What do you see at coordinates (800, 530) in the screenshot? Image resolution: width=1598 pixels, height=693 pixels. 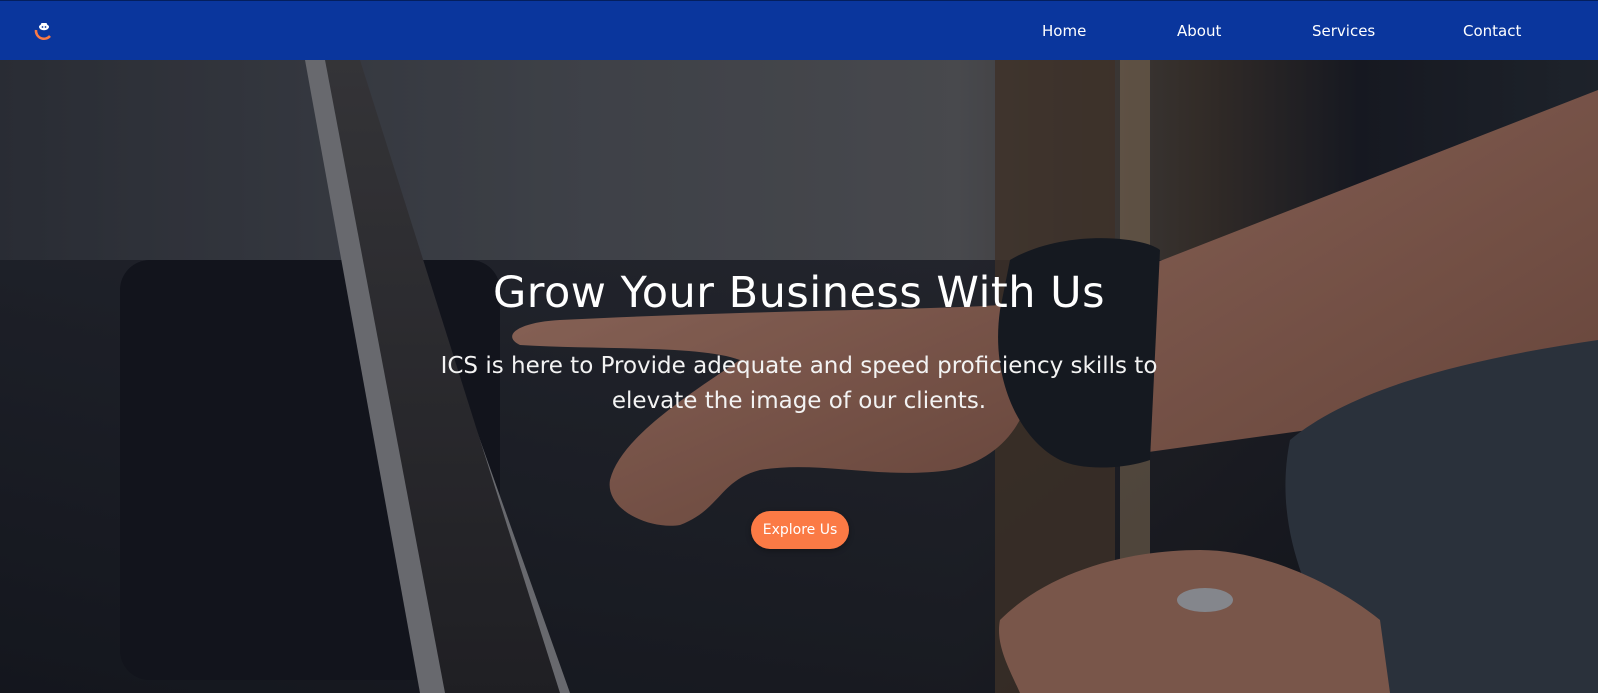 I see `explore-us-button: Explore Us` at bounding box center [800, 530].